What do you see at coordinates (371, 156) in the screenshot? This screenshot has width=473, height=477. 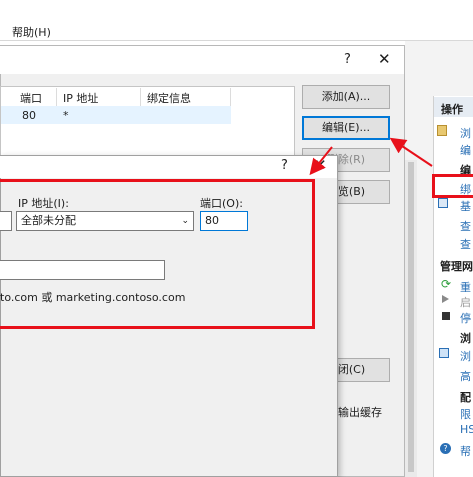 I see `annotation-arrows` at bounding box center [371, 156].